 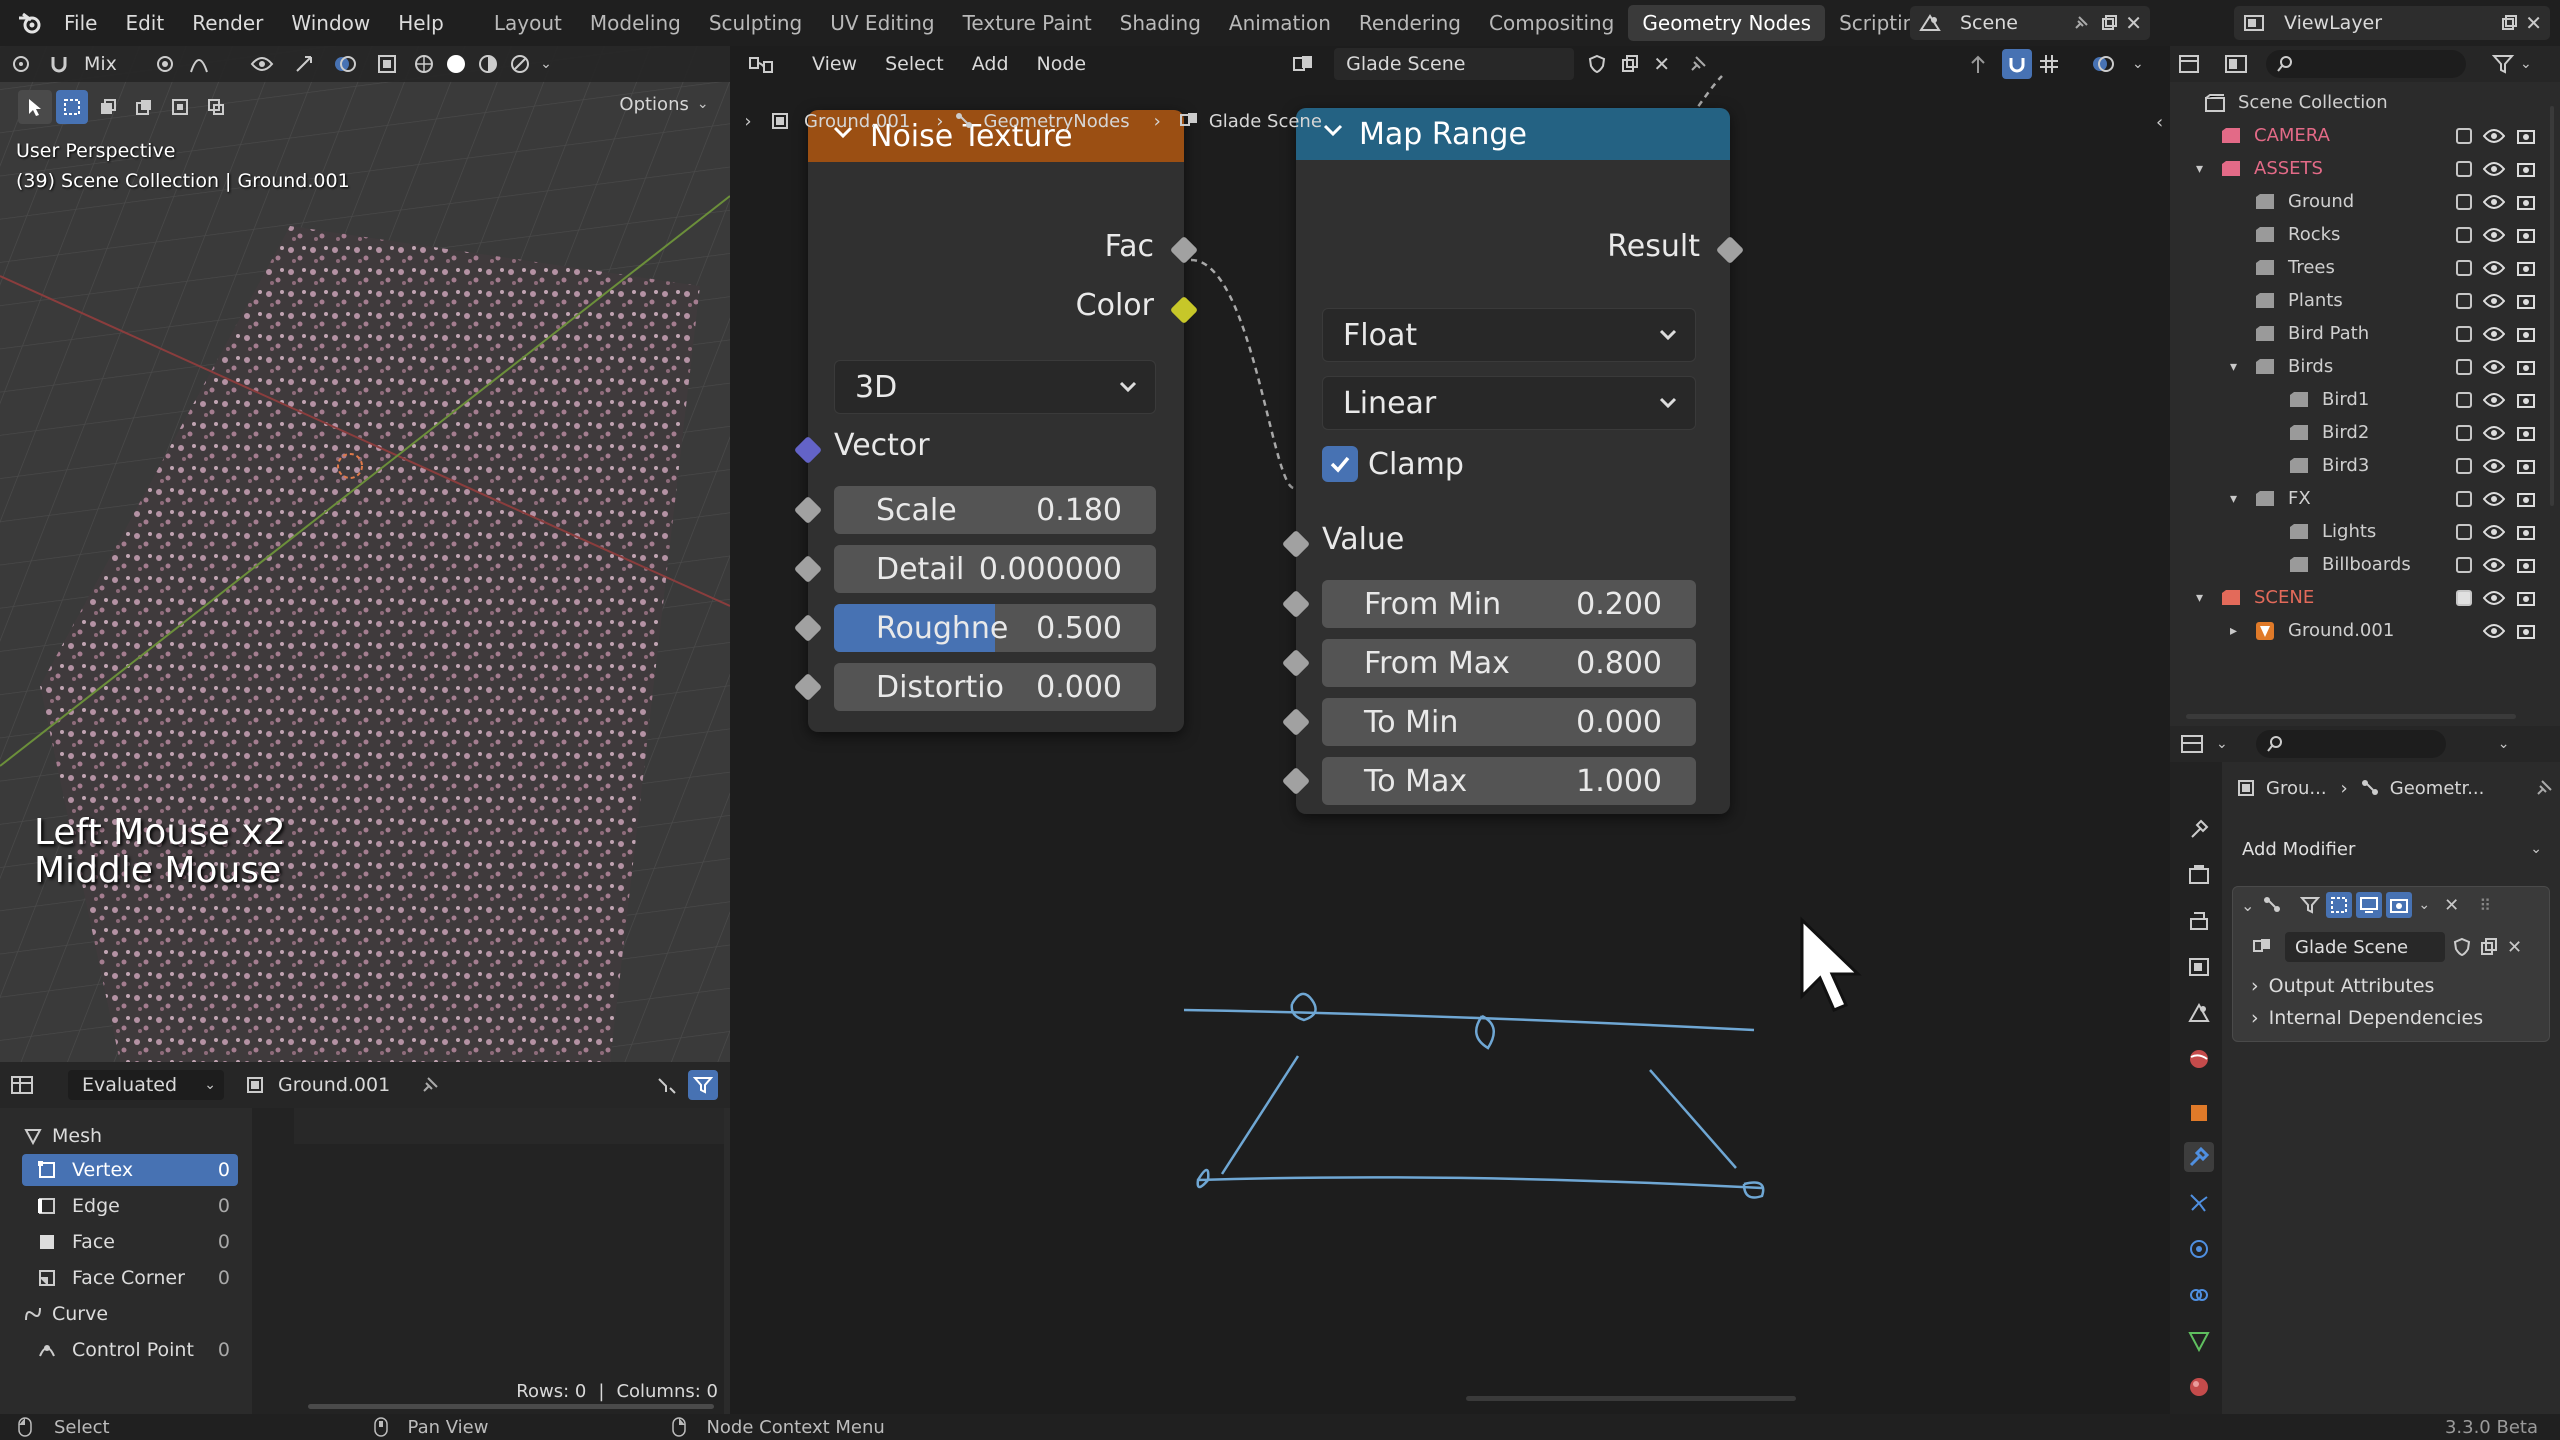 What do you see at coordinates (2367, 1018) in the screenshot?
I see `internal-dependencies-panel: › Internal Dependencies` at bounding box center [2367, 1018].